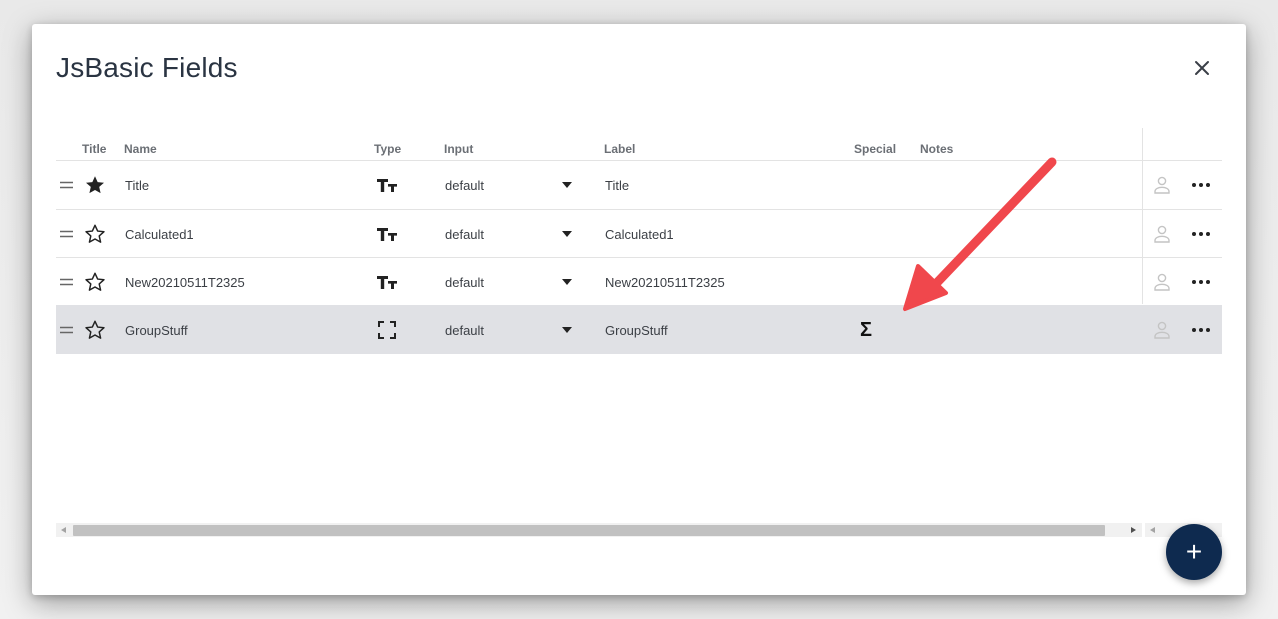 The image size is (1278, 619). Describe the element at coordinates (458, 149) in the screenshot. I see `header-input: Input` at that location.